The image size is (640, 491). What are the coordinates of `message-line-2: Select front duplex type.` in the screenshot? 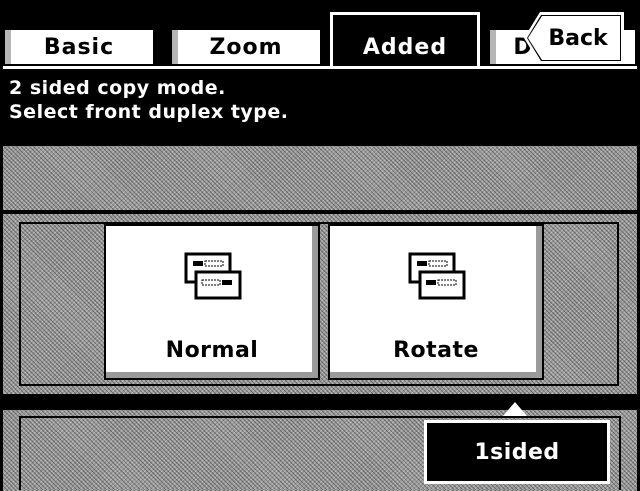 It's located at (149, 112).